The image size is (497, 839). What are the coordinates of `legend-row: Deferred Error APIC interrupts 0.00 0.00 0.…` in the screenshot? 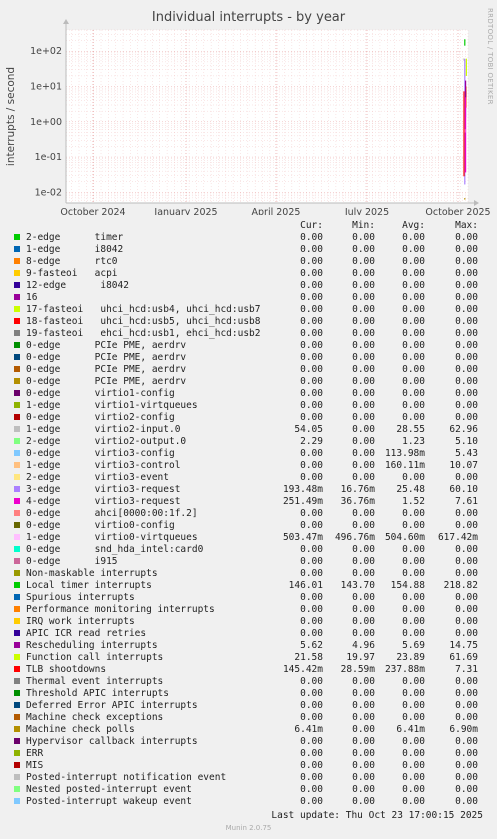 It's located at (248, 706).